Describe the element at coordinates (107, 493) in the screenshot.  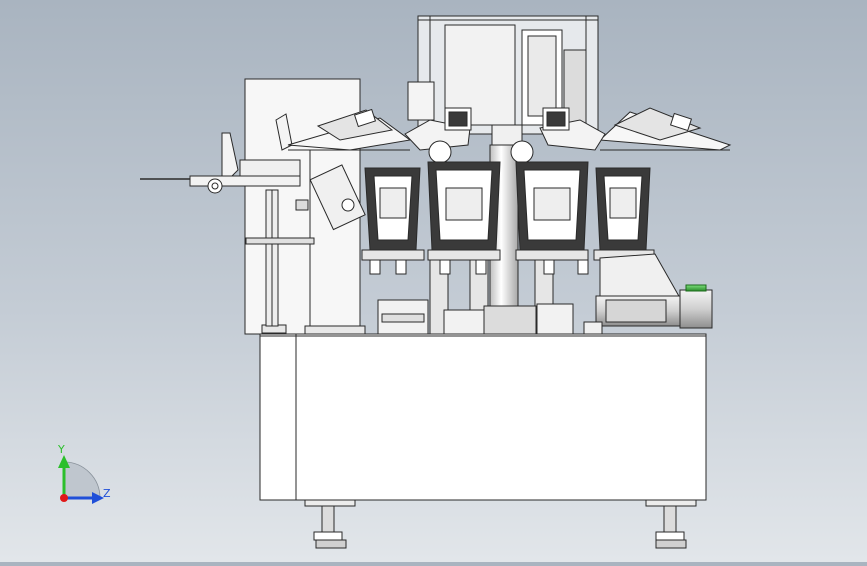
I see `triad-z-label: Z` at that location.